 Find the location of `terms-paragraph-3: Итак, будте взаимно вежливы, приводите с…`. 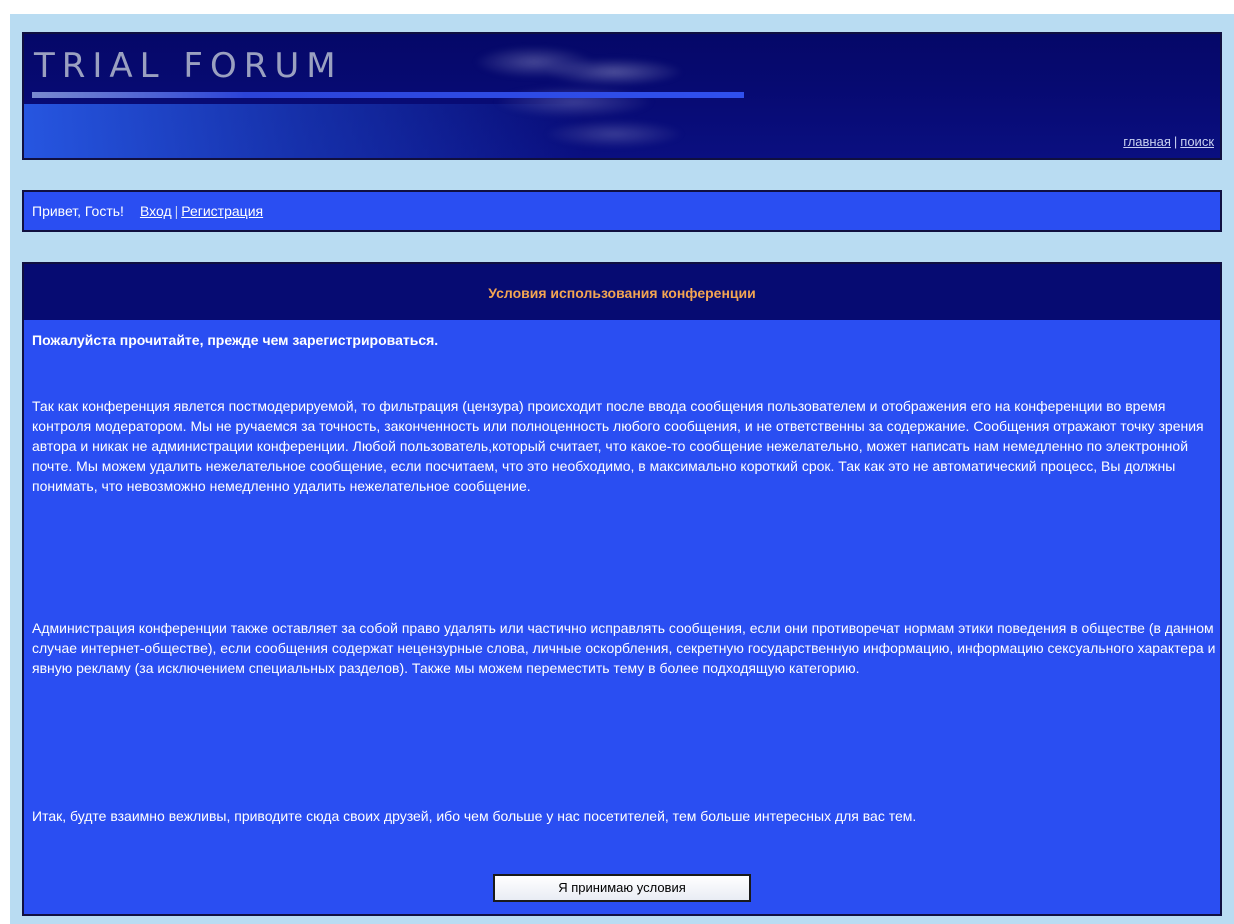

terms-paragraph-3: Итак, будте взаимно вежливы, приводите с… is located at coordinates (474, 816).